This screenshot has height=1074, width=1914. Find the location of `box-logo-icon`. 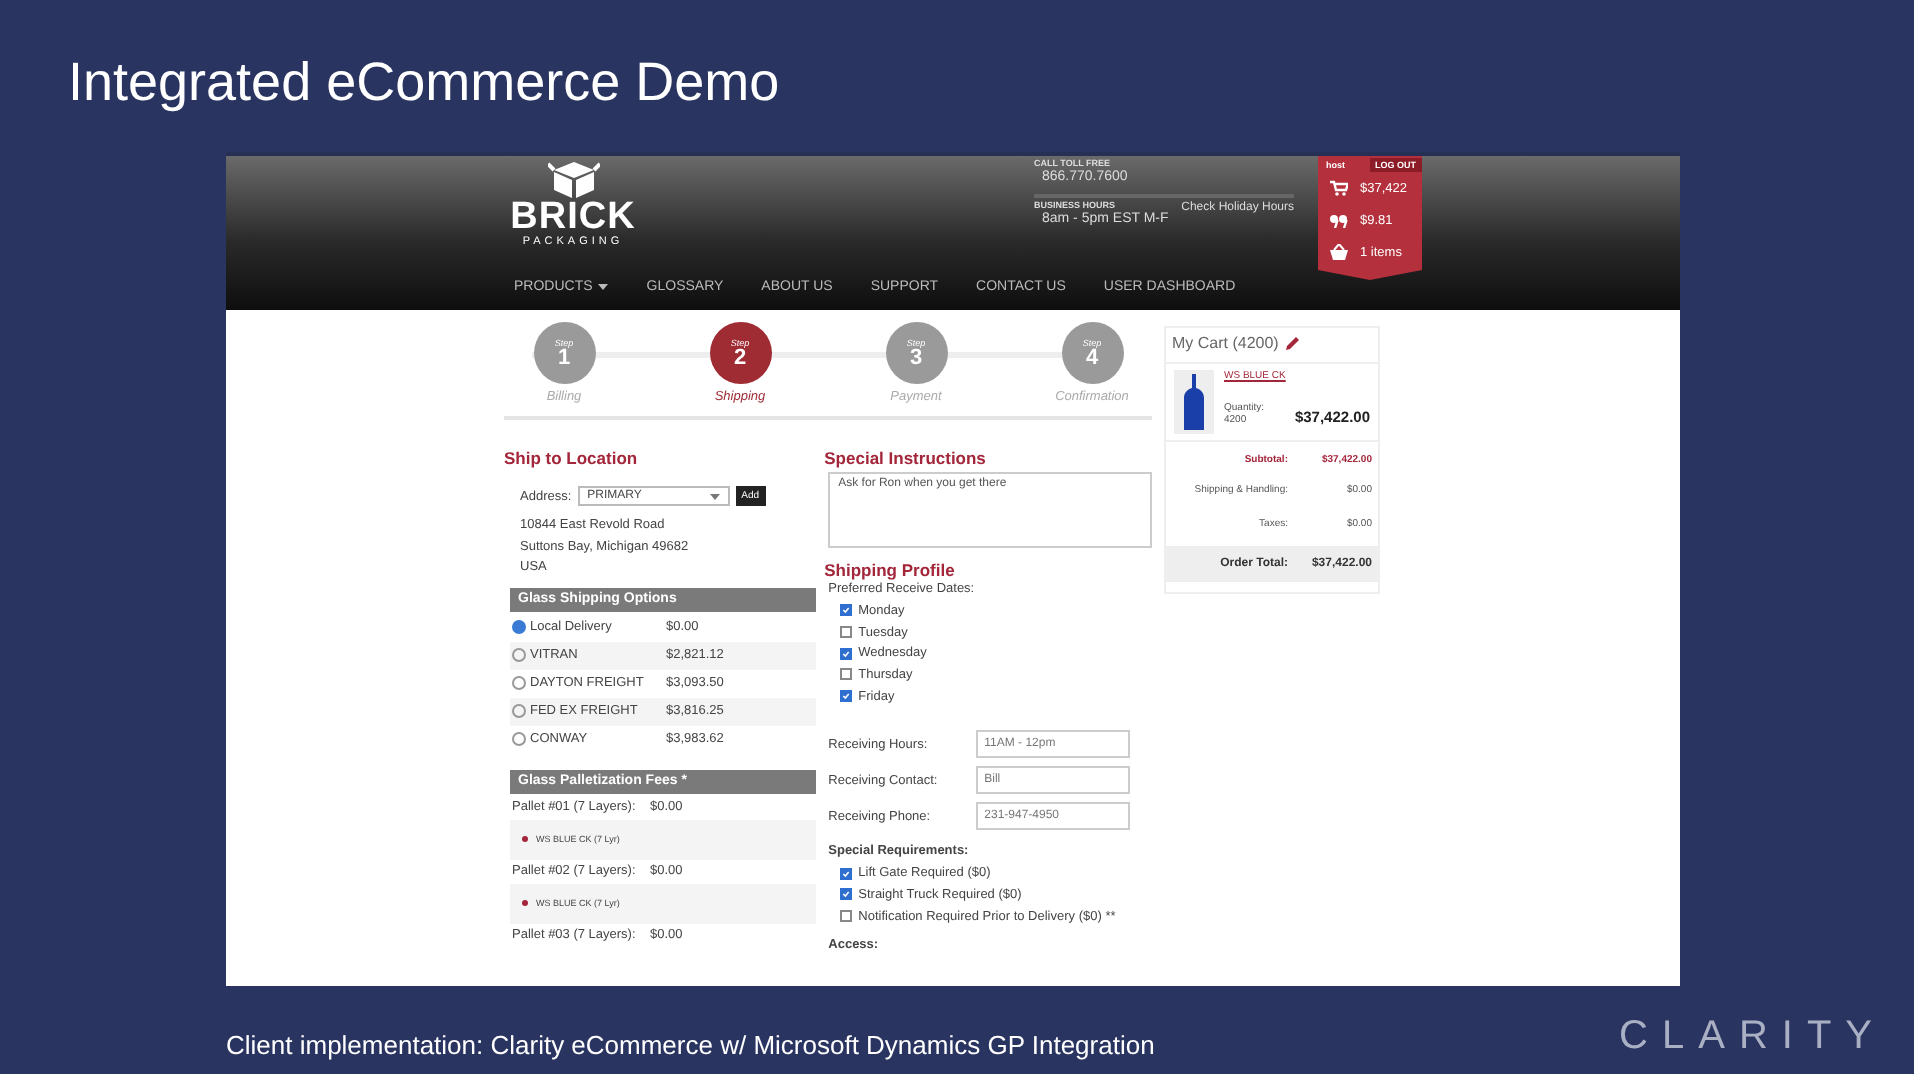

box-logo-icon is located at coordinates (573, 180).